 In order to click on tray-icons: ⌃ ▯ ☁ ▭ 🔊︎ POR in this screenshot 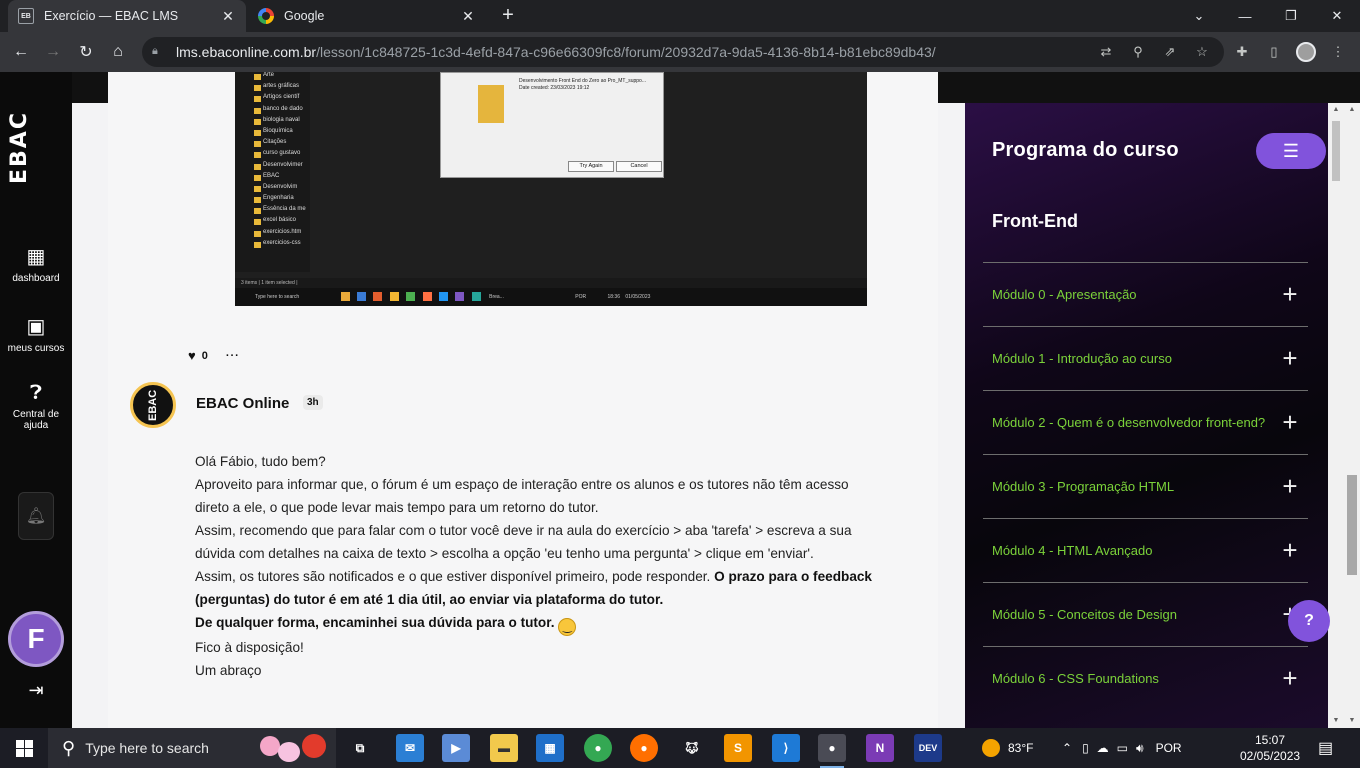, I will do `click(1122, 748)`.